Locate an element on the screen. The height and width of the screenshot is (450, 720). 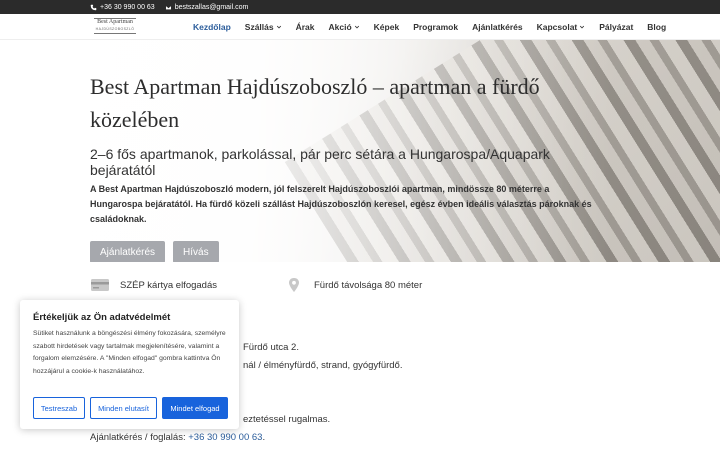
logo-line1: Best Apartman is located at coordinates (115, 22).